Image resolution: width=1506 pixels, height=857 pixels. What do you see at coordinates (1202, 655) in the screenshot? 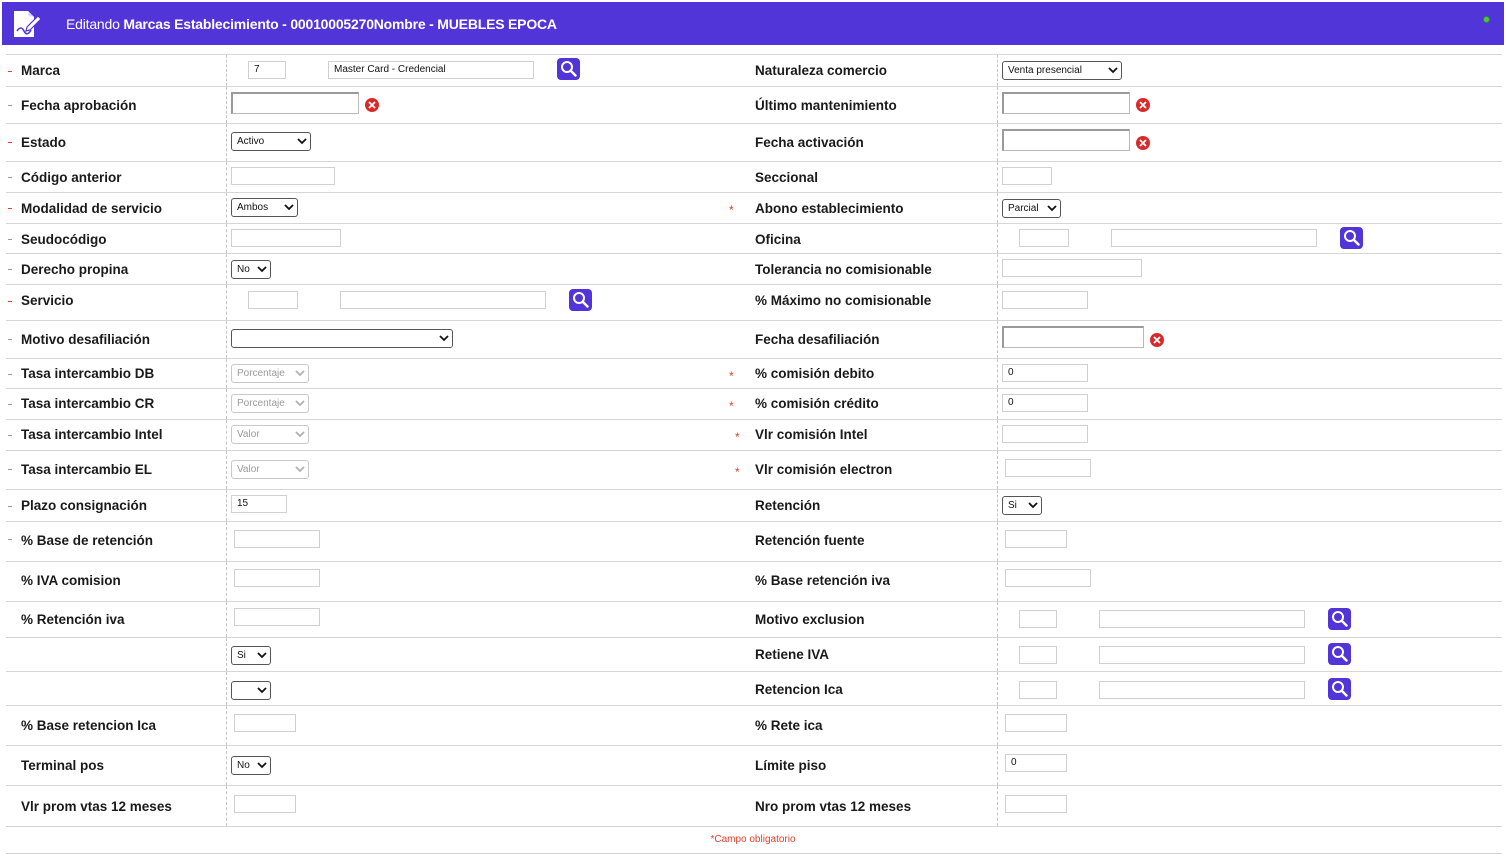
I see `retiene-iva-name-input` at bounding box center [1202, 655].